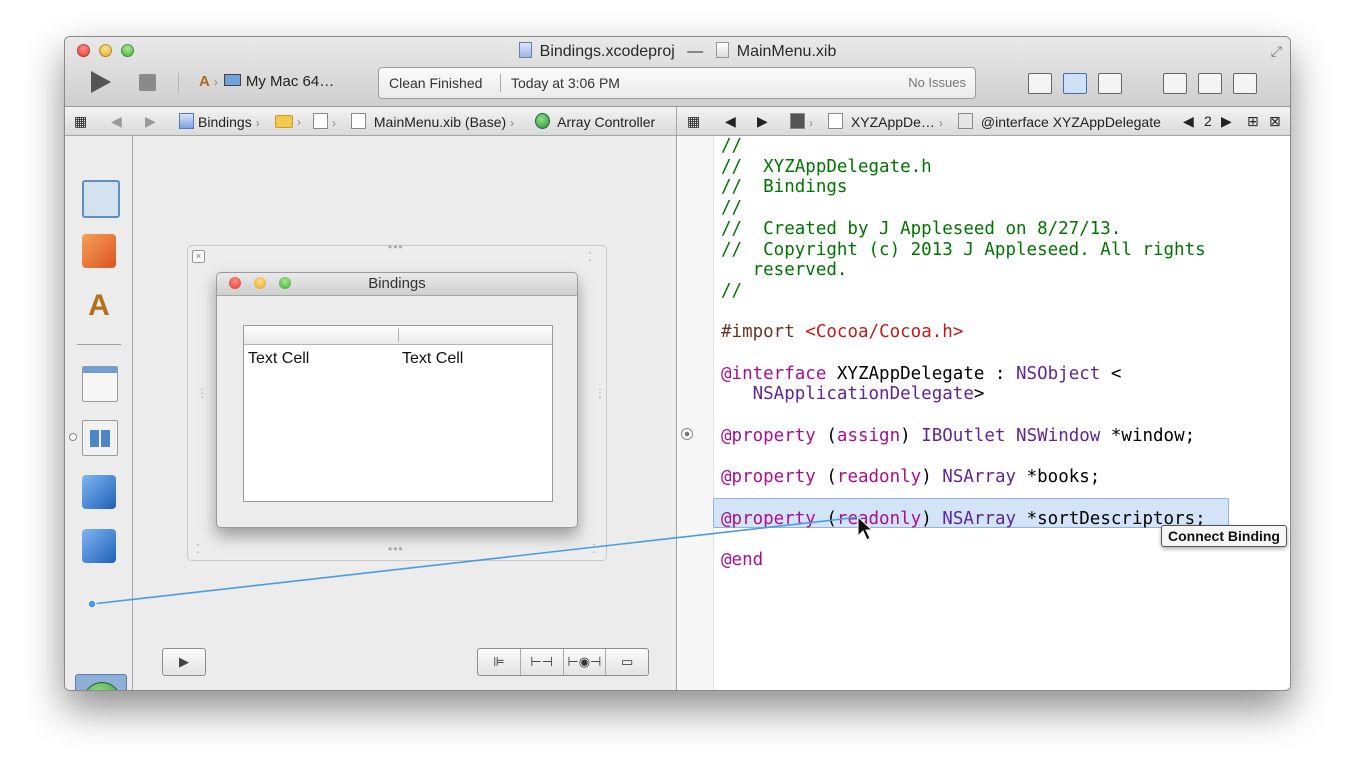 This screenshot has height=783, width=1353. I want to click on mouse-cursor-icon, so click(865, 528).